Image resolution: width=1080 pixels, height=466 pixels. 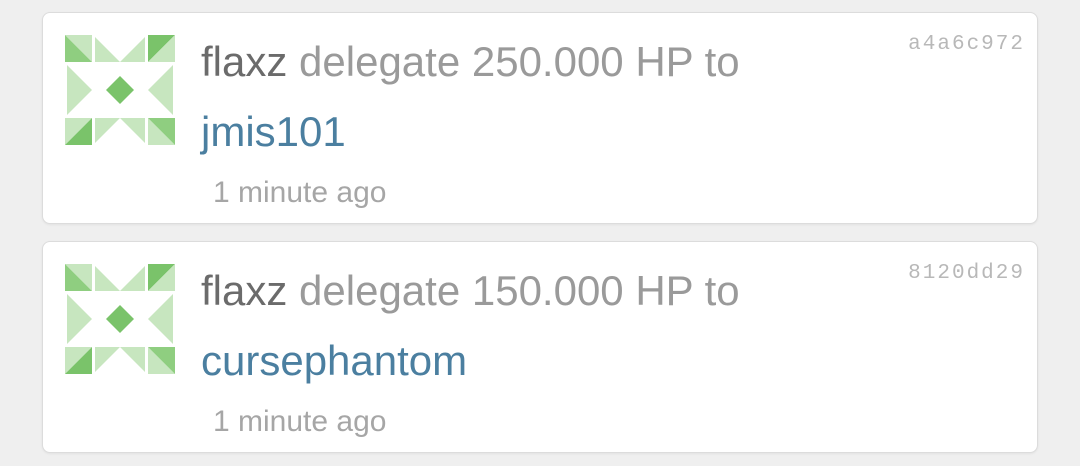 What do you see at coordinates (519, 290) in the screenshot?
I see `action-text: delegate 150.000 HP to` at bounding box center [519, 290].